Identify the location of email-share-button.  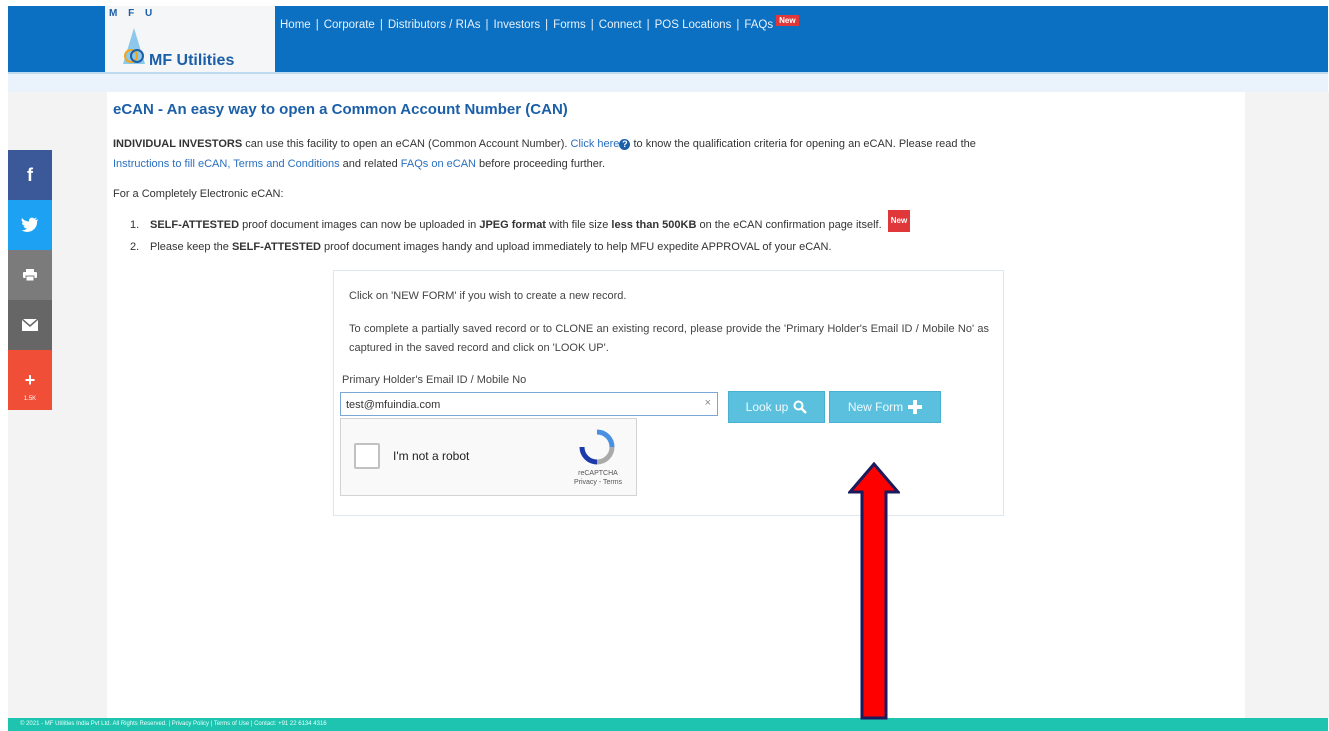
(30, 325).